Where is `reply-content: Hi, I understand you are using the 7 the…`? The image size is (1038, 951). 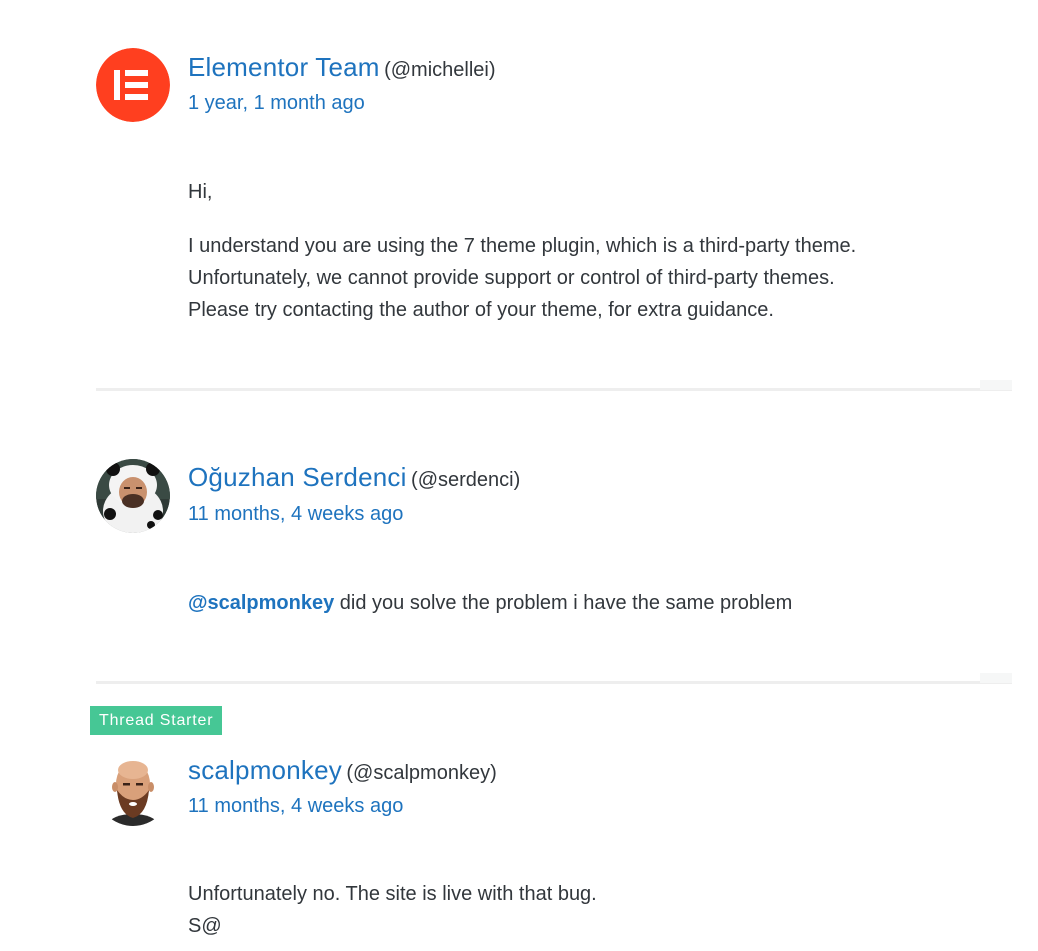
reply-content: Hi, I understand you are using the 7 the… is located at coordinates (588, 251).